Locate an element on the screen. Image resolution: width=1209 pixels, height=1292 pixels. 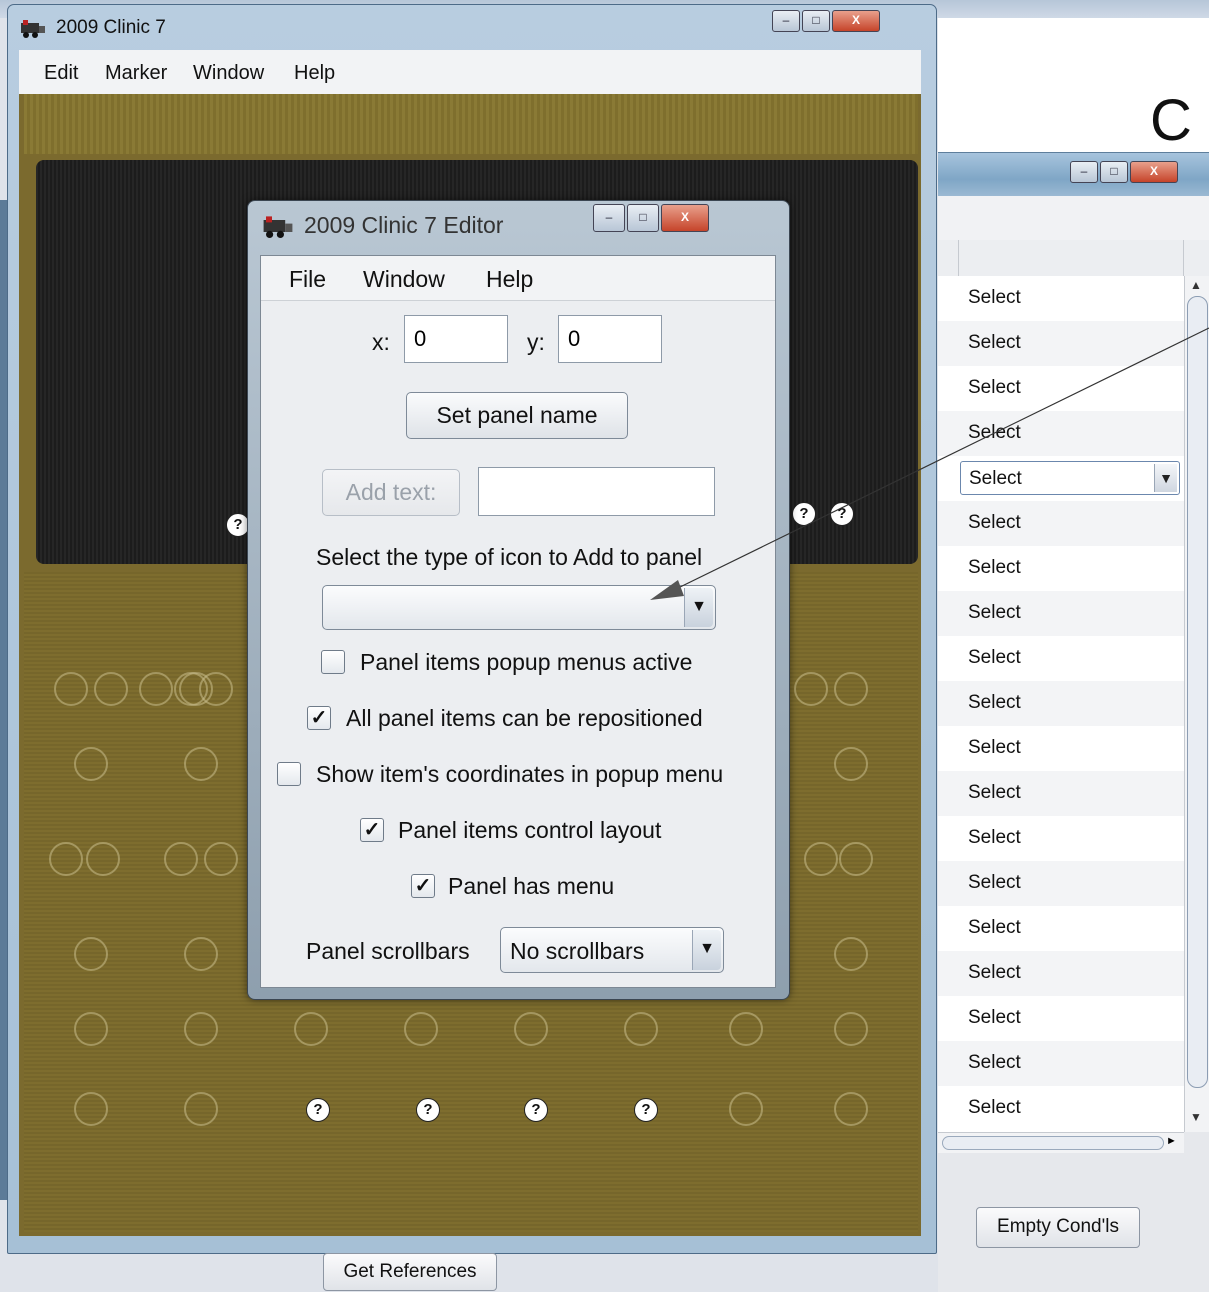
y-field: 0 is located at coordinates (610, 339).